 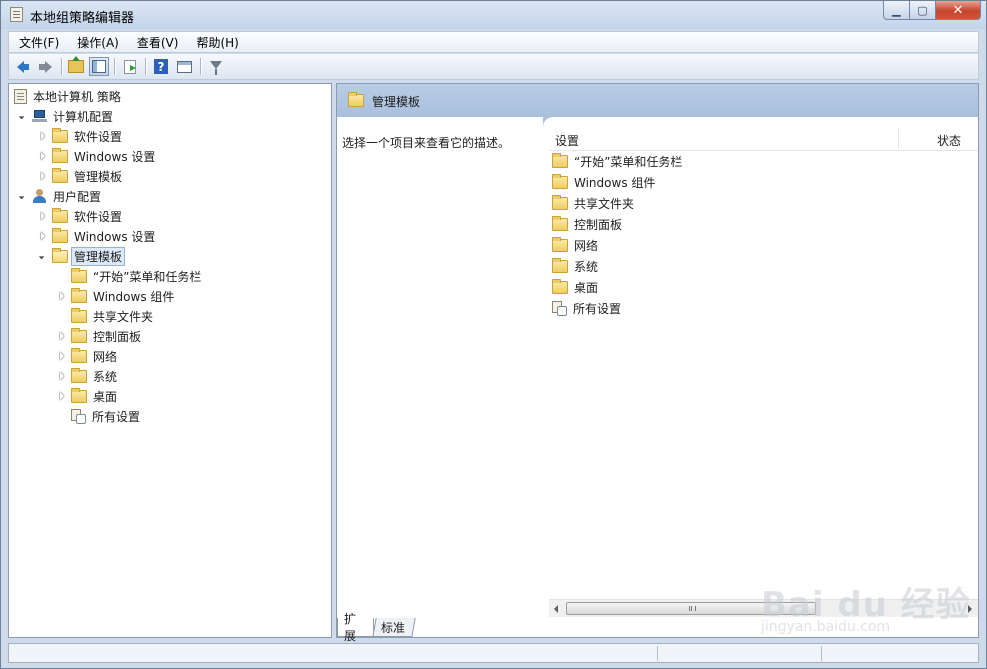 What do you see at coordinates (598, 224) in the screenshot?
I see `list-item-label: 控制面板` at bounding box center [598, 224].